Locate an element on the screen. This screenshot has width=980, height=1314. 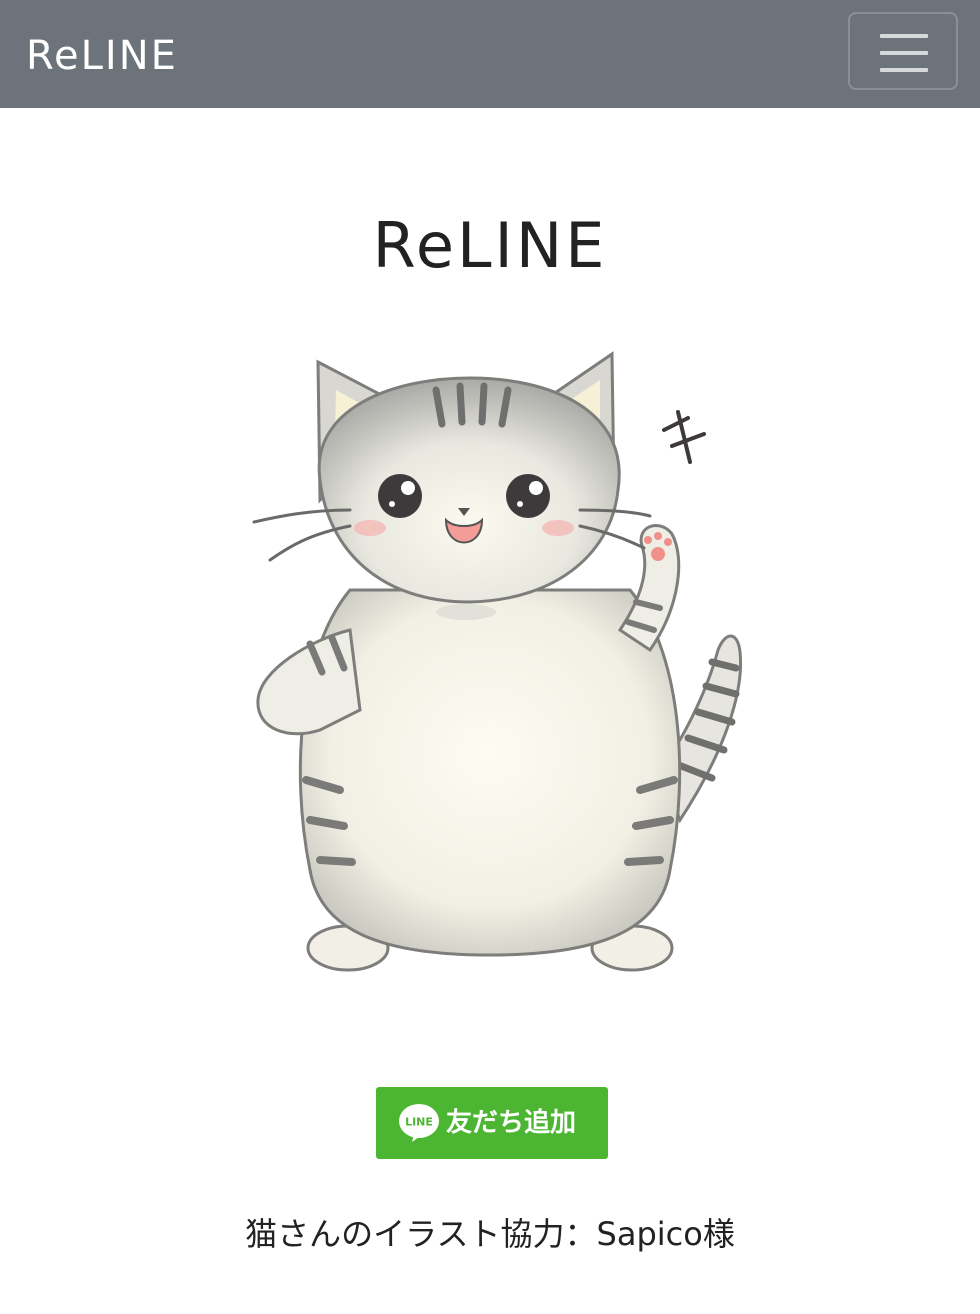
line-logo-text: LINE is located at coordinates (419, 1122).